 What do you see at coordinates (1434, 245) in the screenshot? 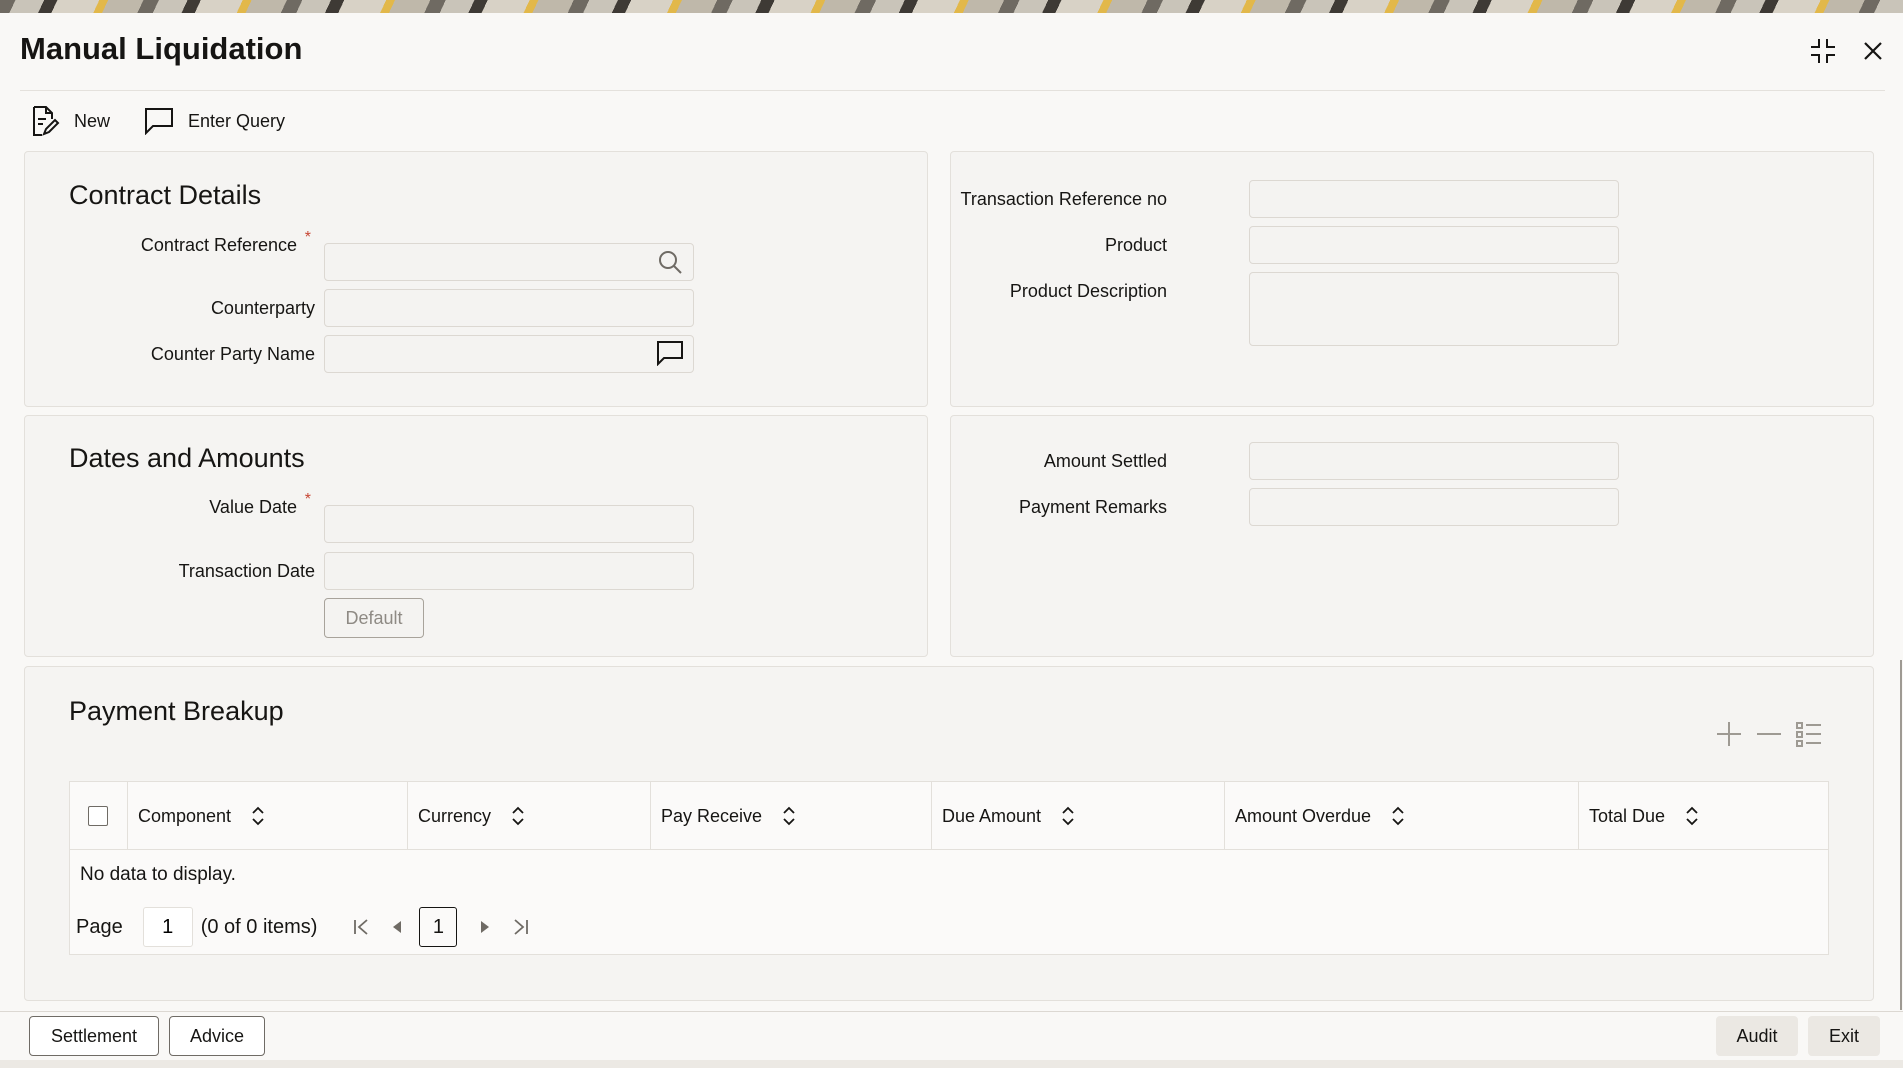
I see `product-input` at bounding box center [1434, 245].